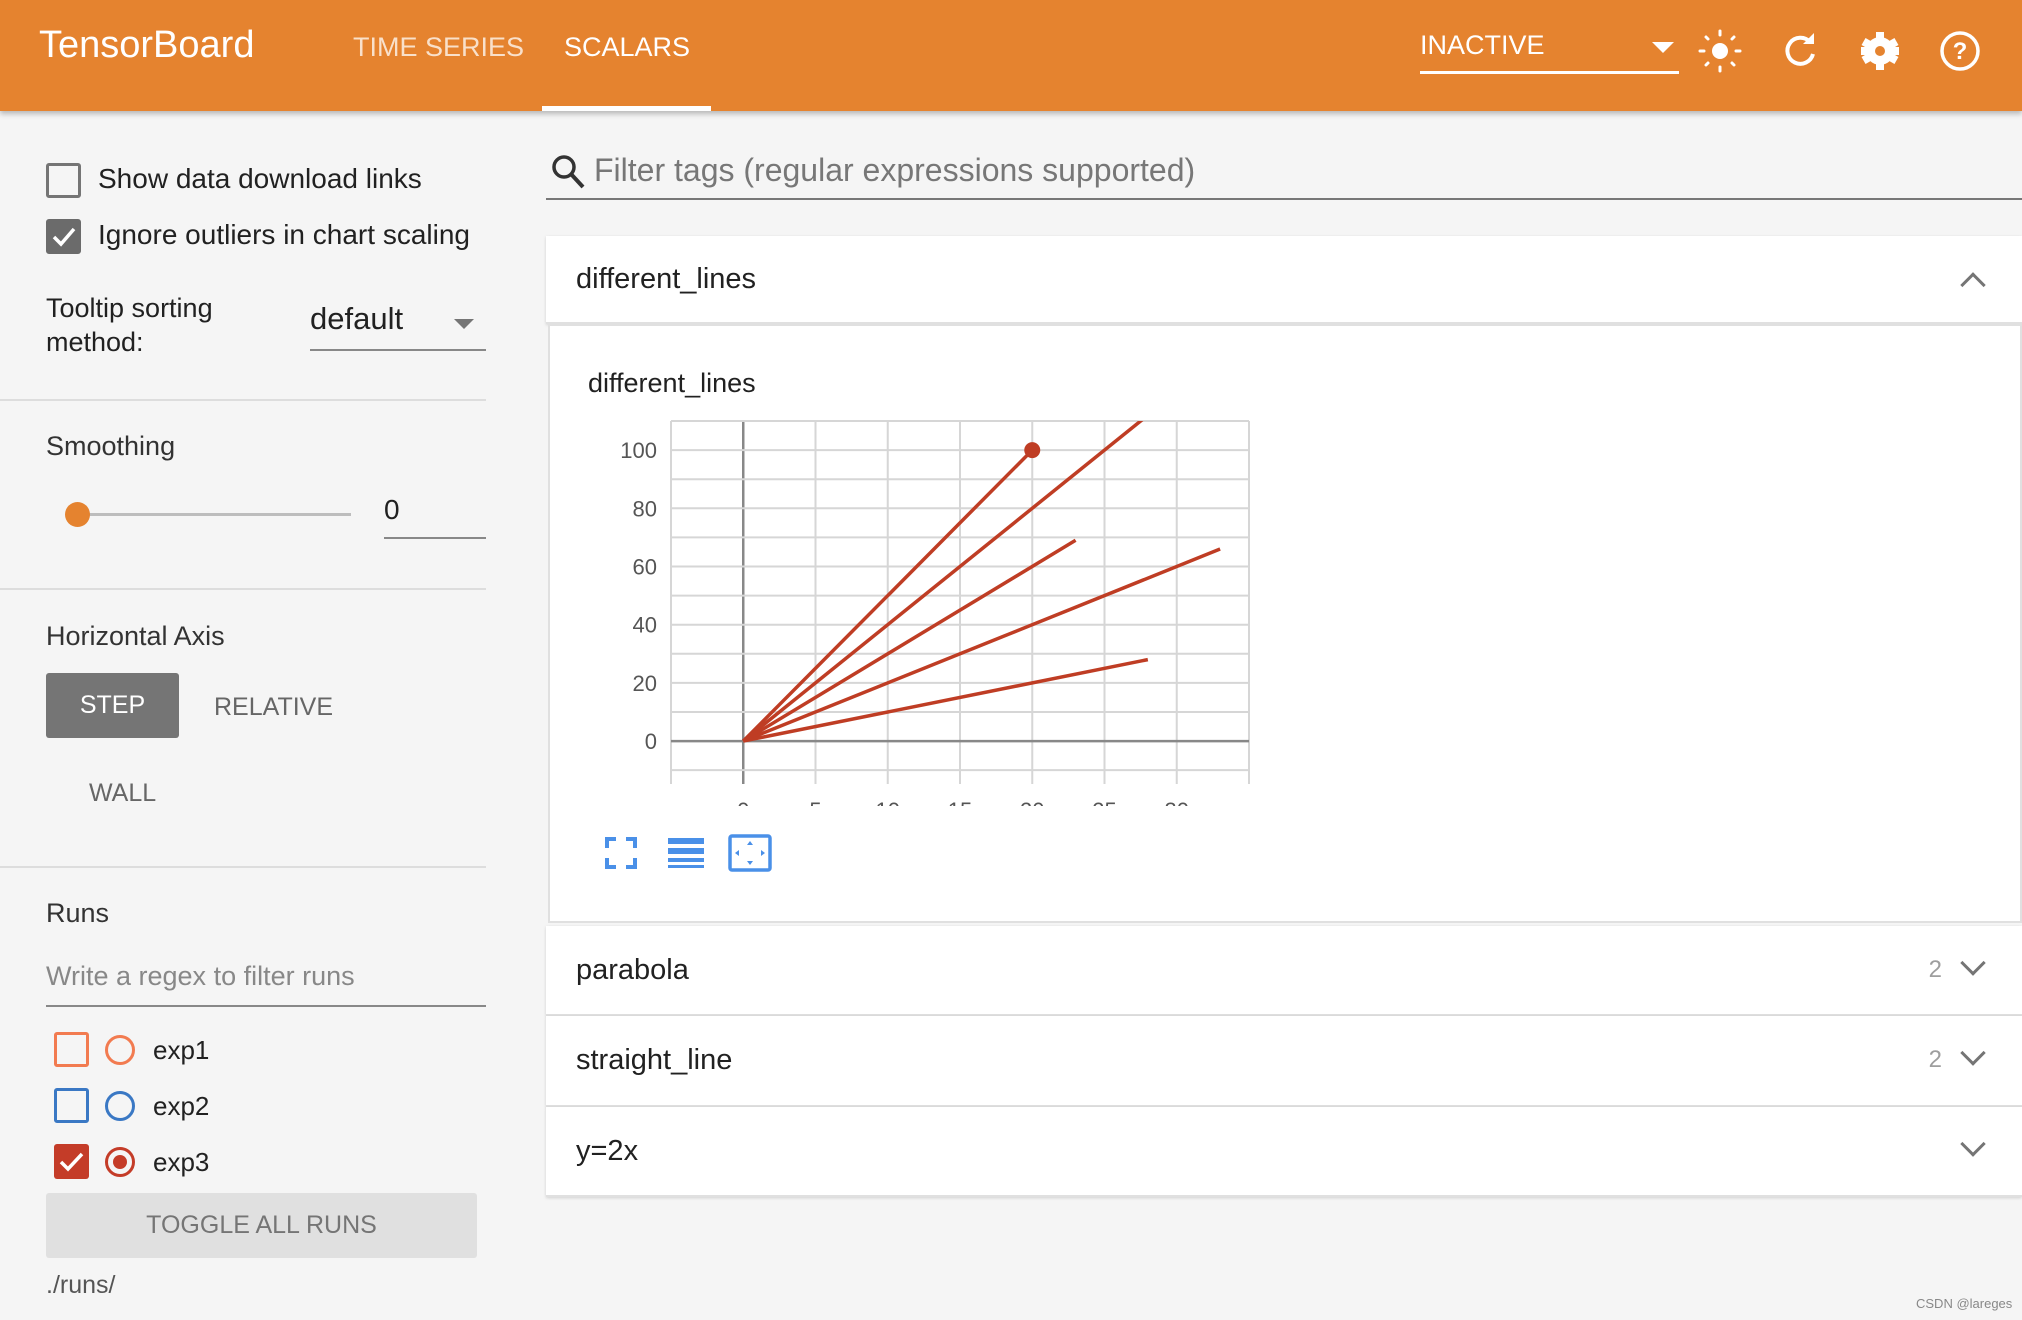  What do you see at coordinates (1284, 280) in the screenshot?
I see `card-header-different-lines: different_lines` at bounding box center [1284, 280].